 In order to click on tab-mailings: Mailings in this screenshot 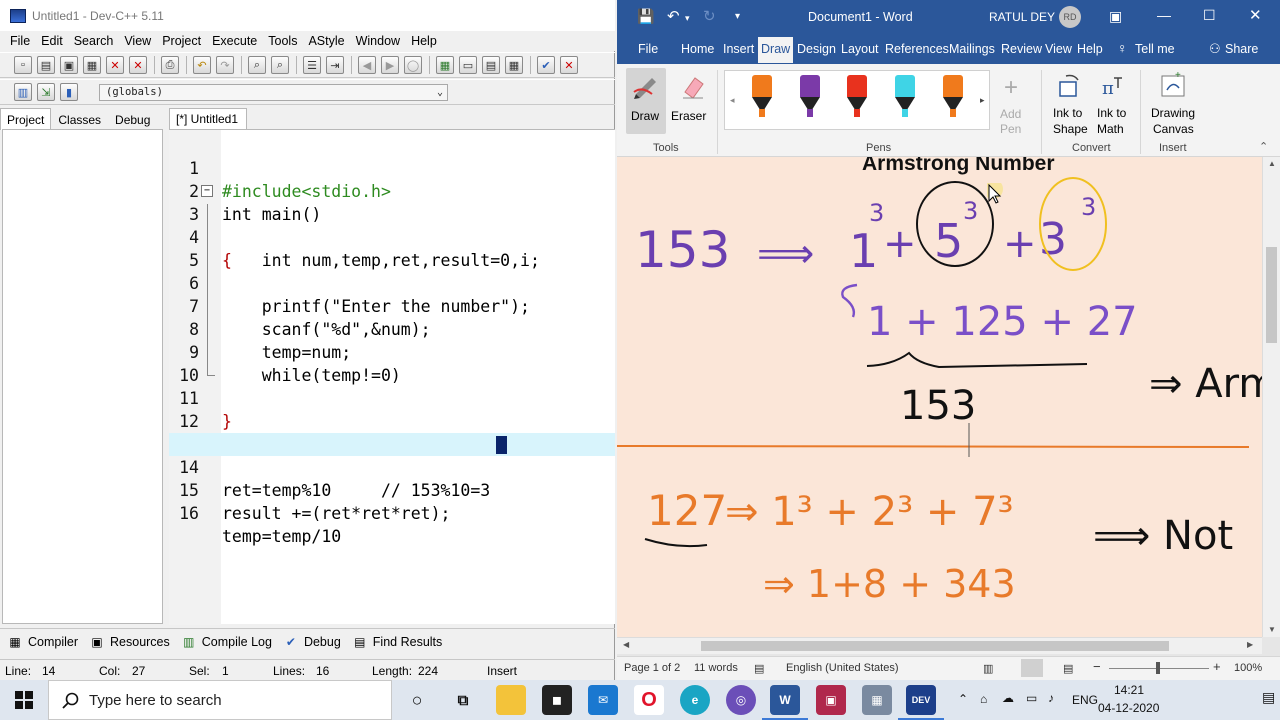, I will do `click(972, 49)`.